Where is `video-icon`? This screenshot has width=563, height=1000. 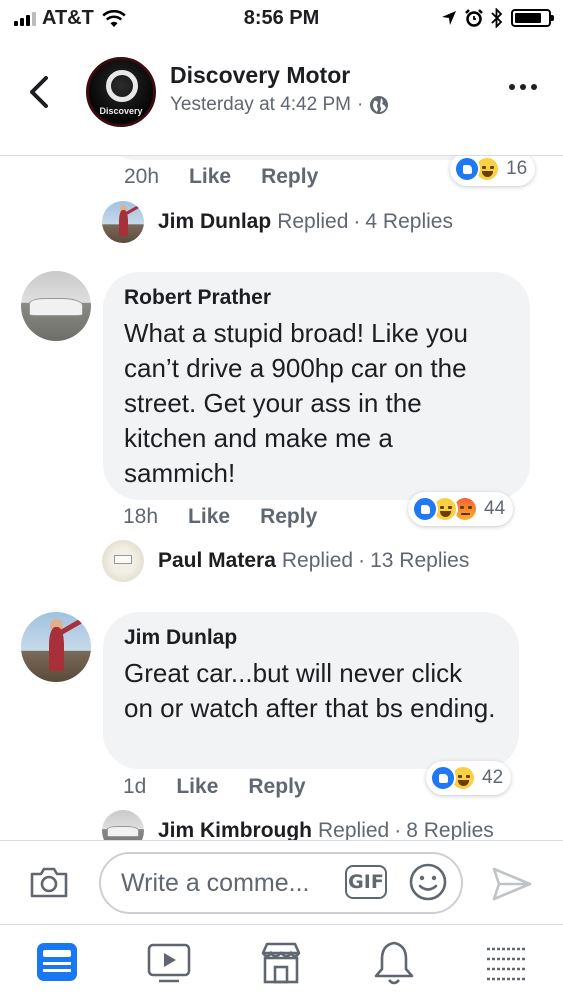 video-icon is located at coordinates (169, 963).